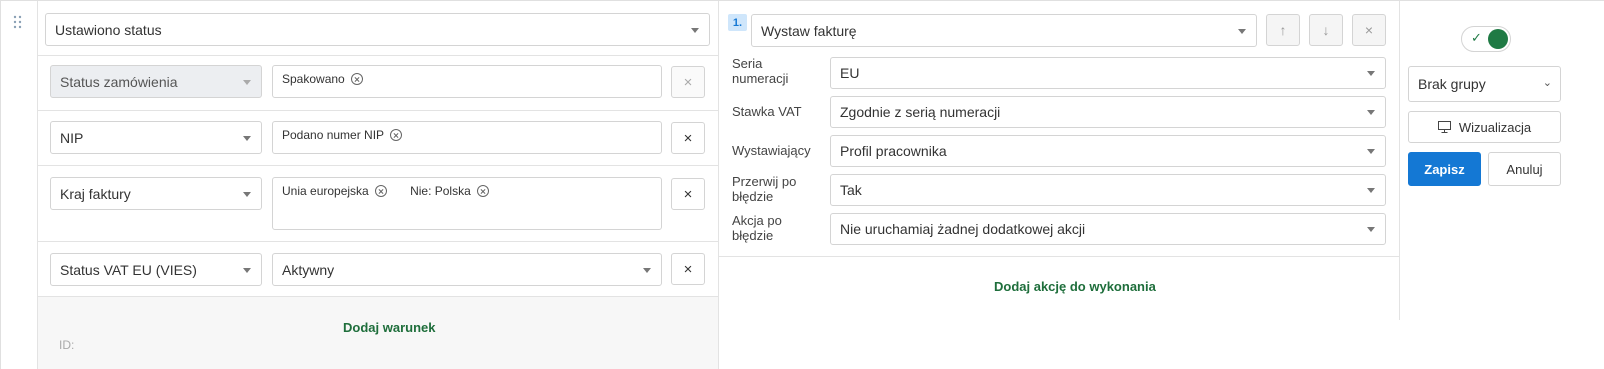 The image size is (1604, 369). I want to click on condition-field-value: NIP, so click(72, 137).